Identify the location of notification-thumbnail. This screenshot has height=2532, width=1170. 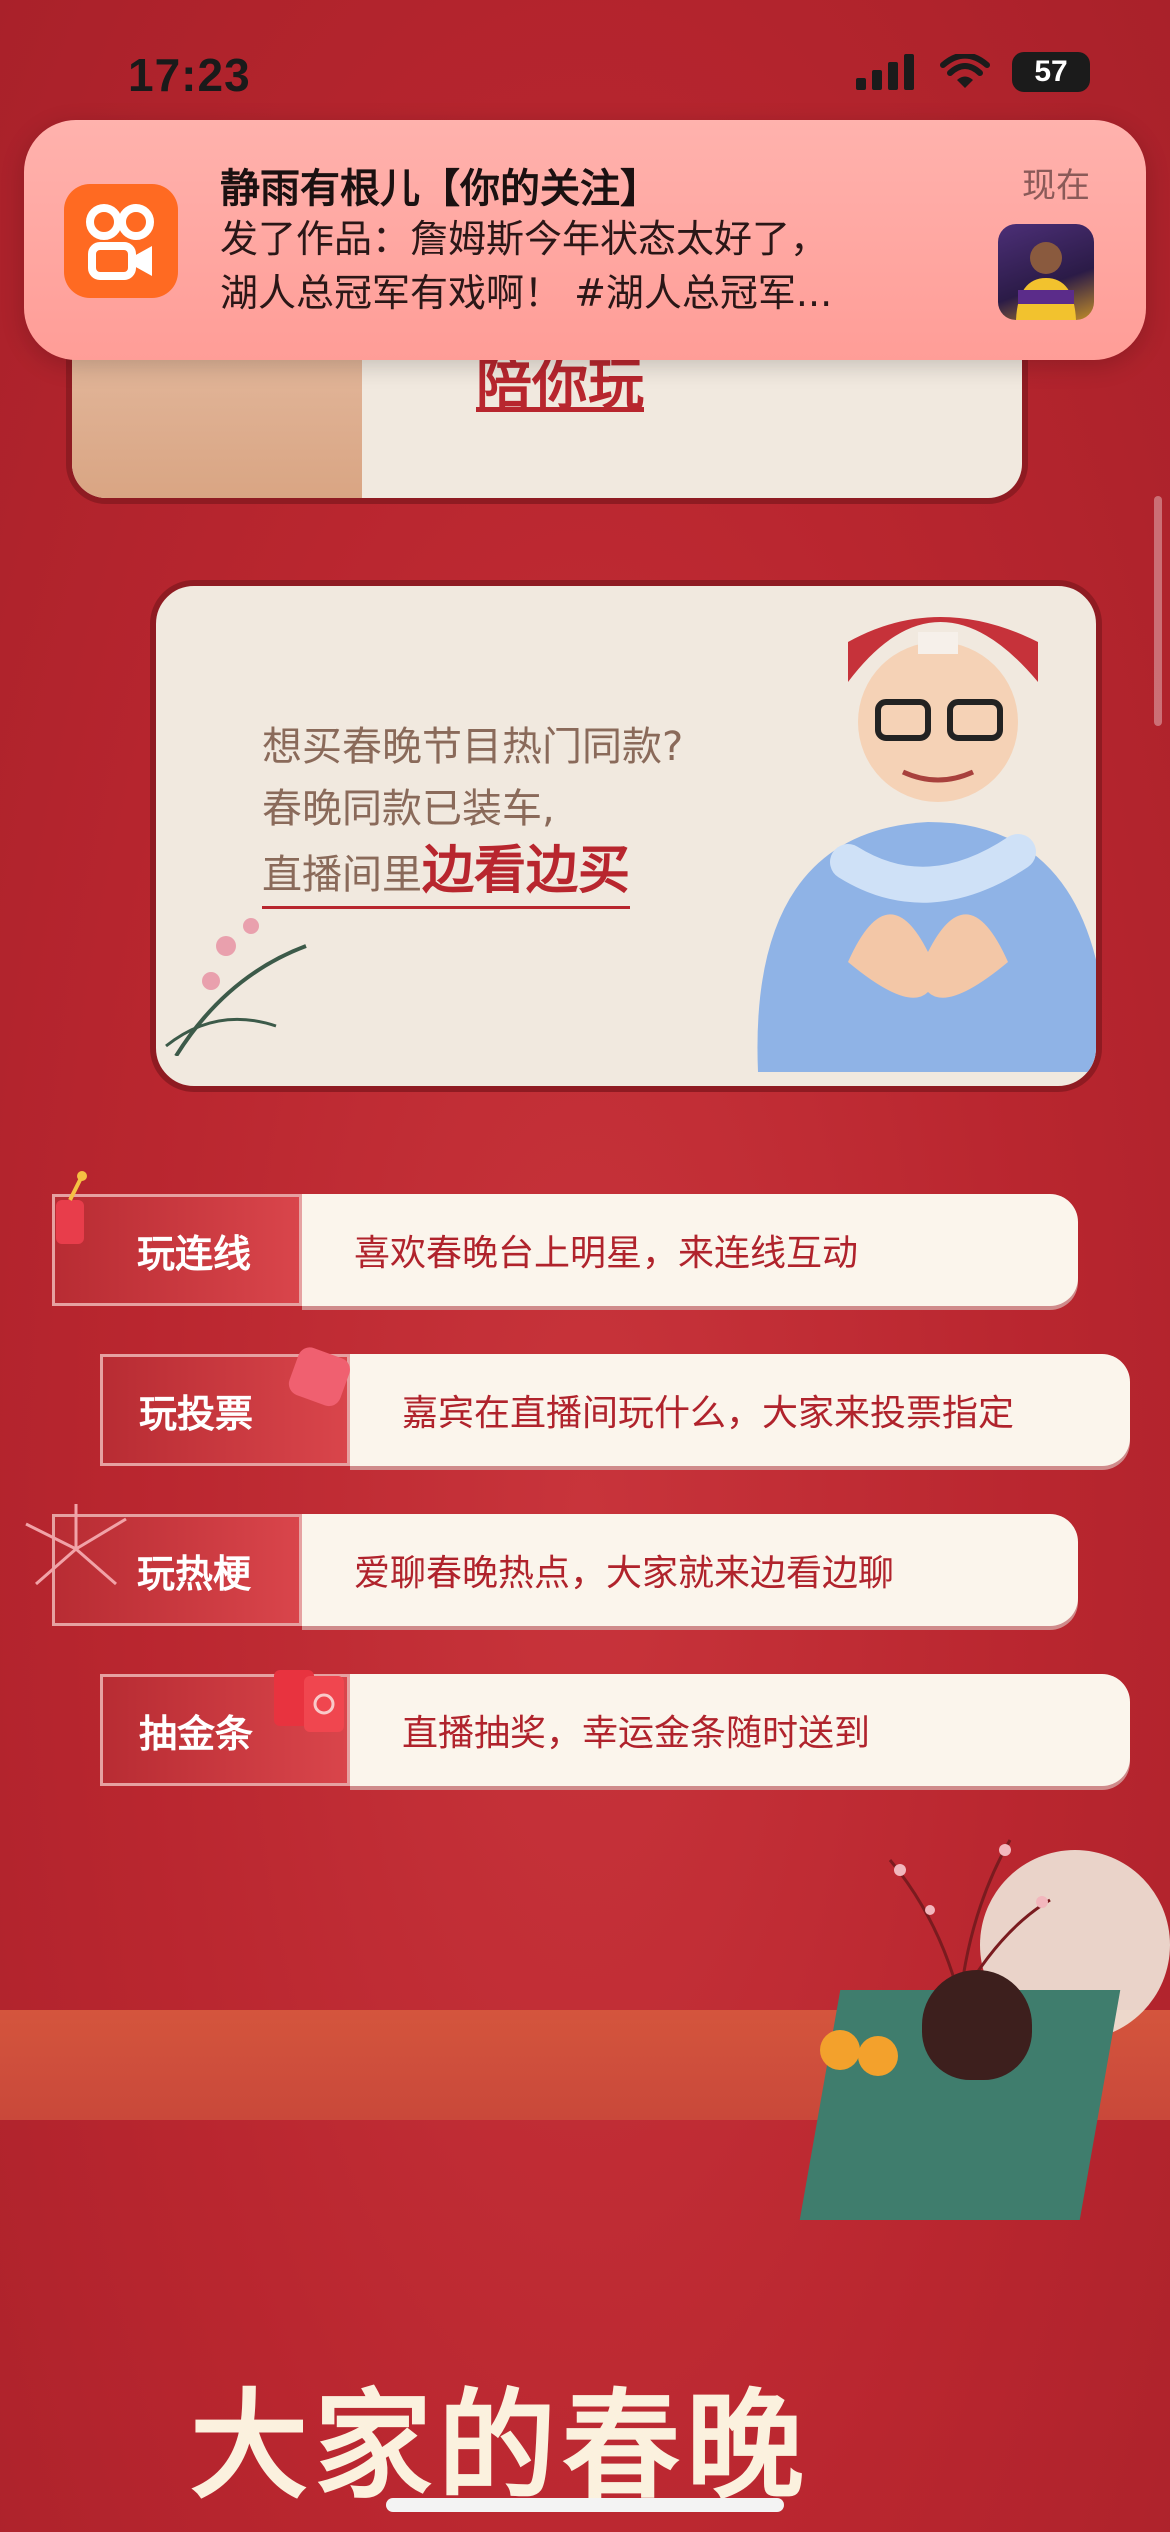
(1046, 272).